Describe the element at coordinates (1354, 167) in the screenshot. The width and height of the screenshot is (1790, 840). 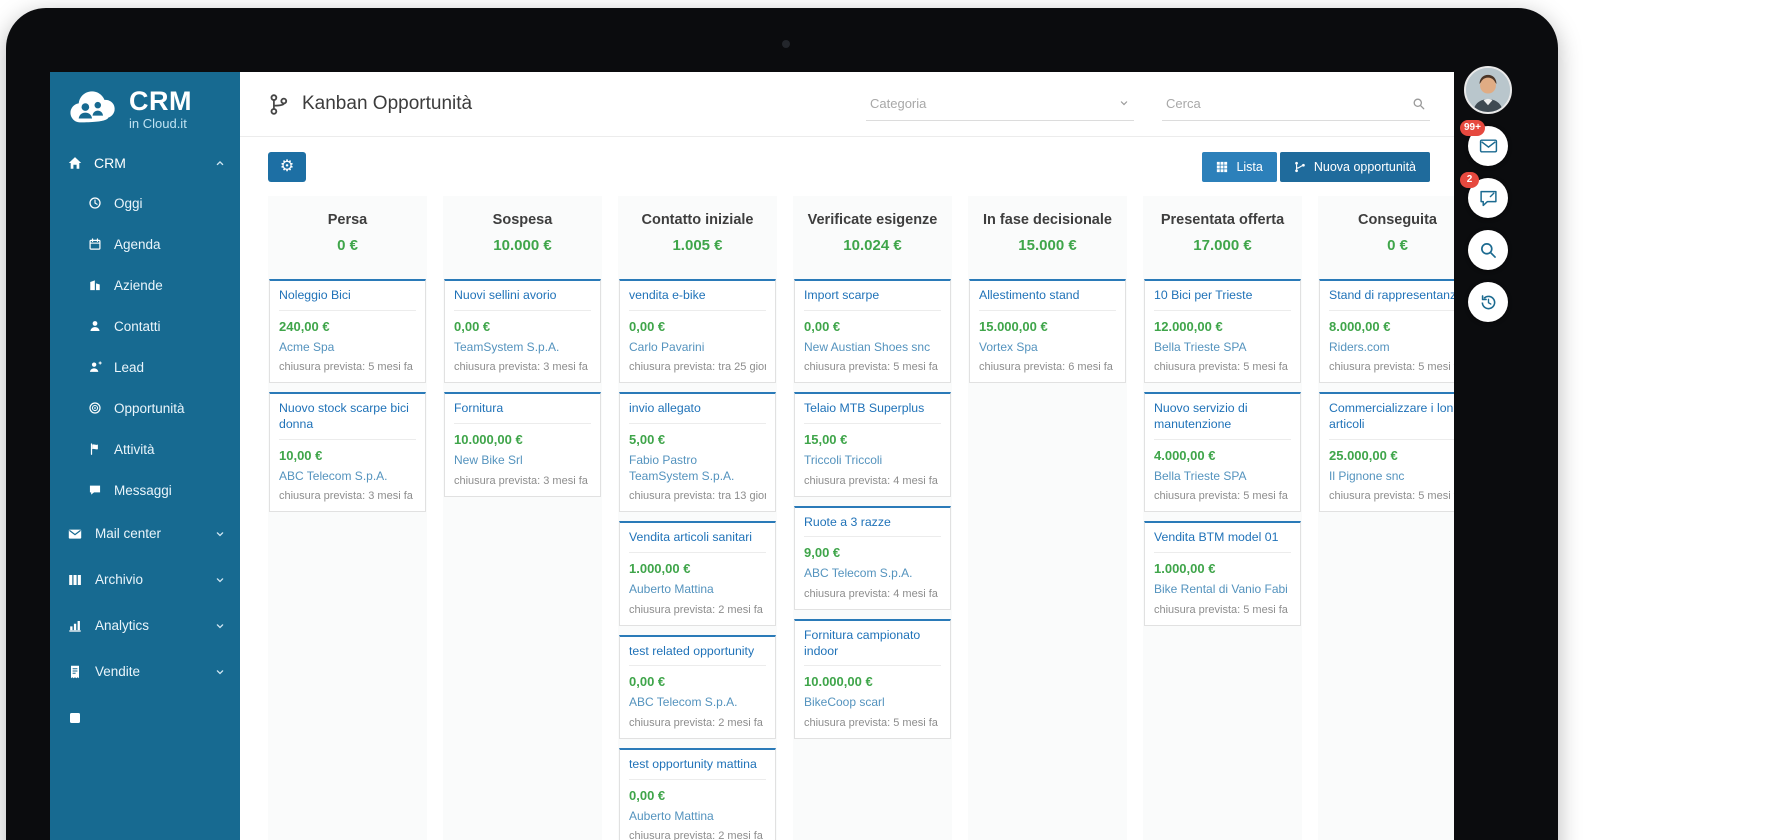
I see `new-opportunity-button: Nuova opportunità` at that location.